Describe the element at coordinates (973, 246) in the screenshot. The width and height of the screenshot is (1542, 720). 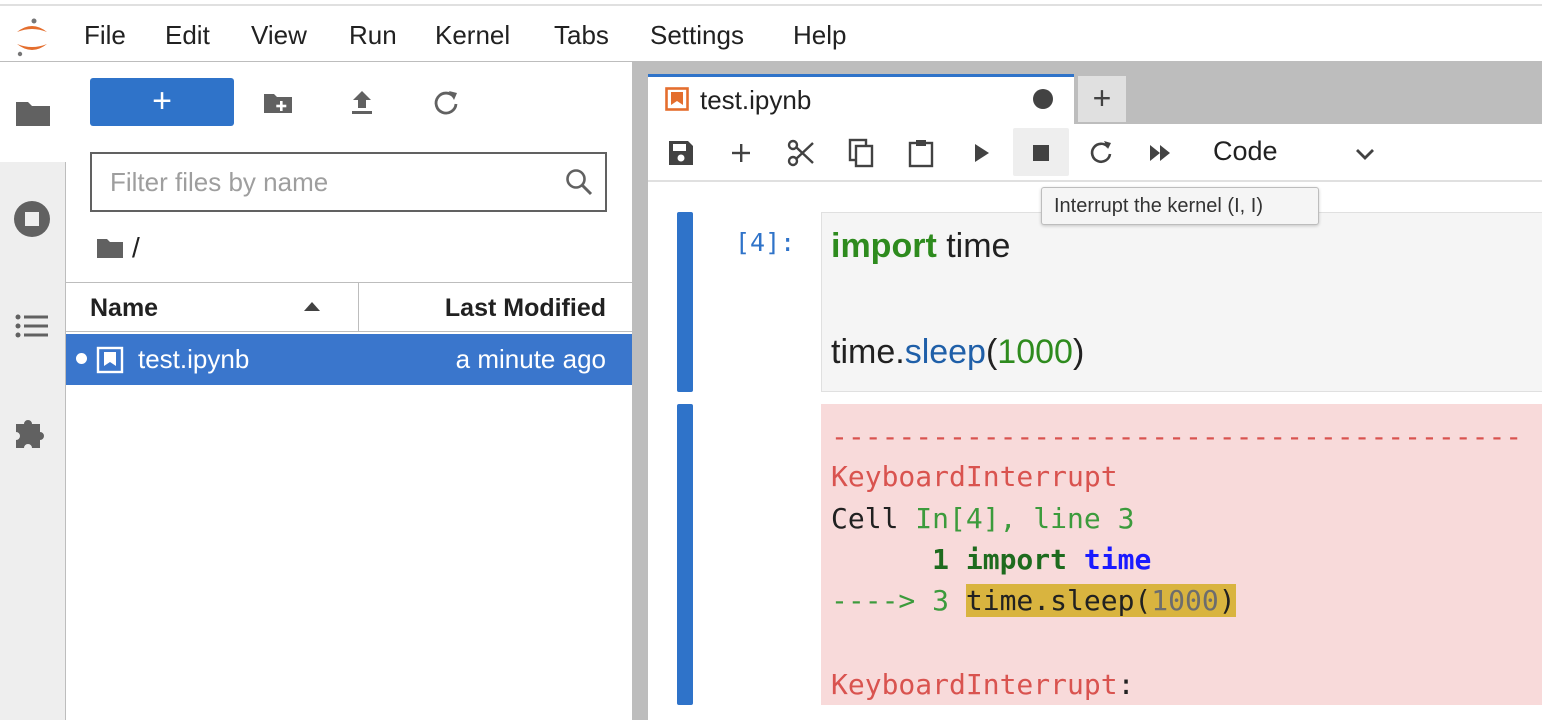
I see `code-text: time` at that location.